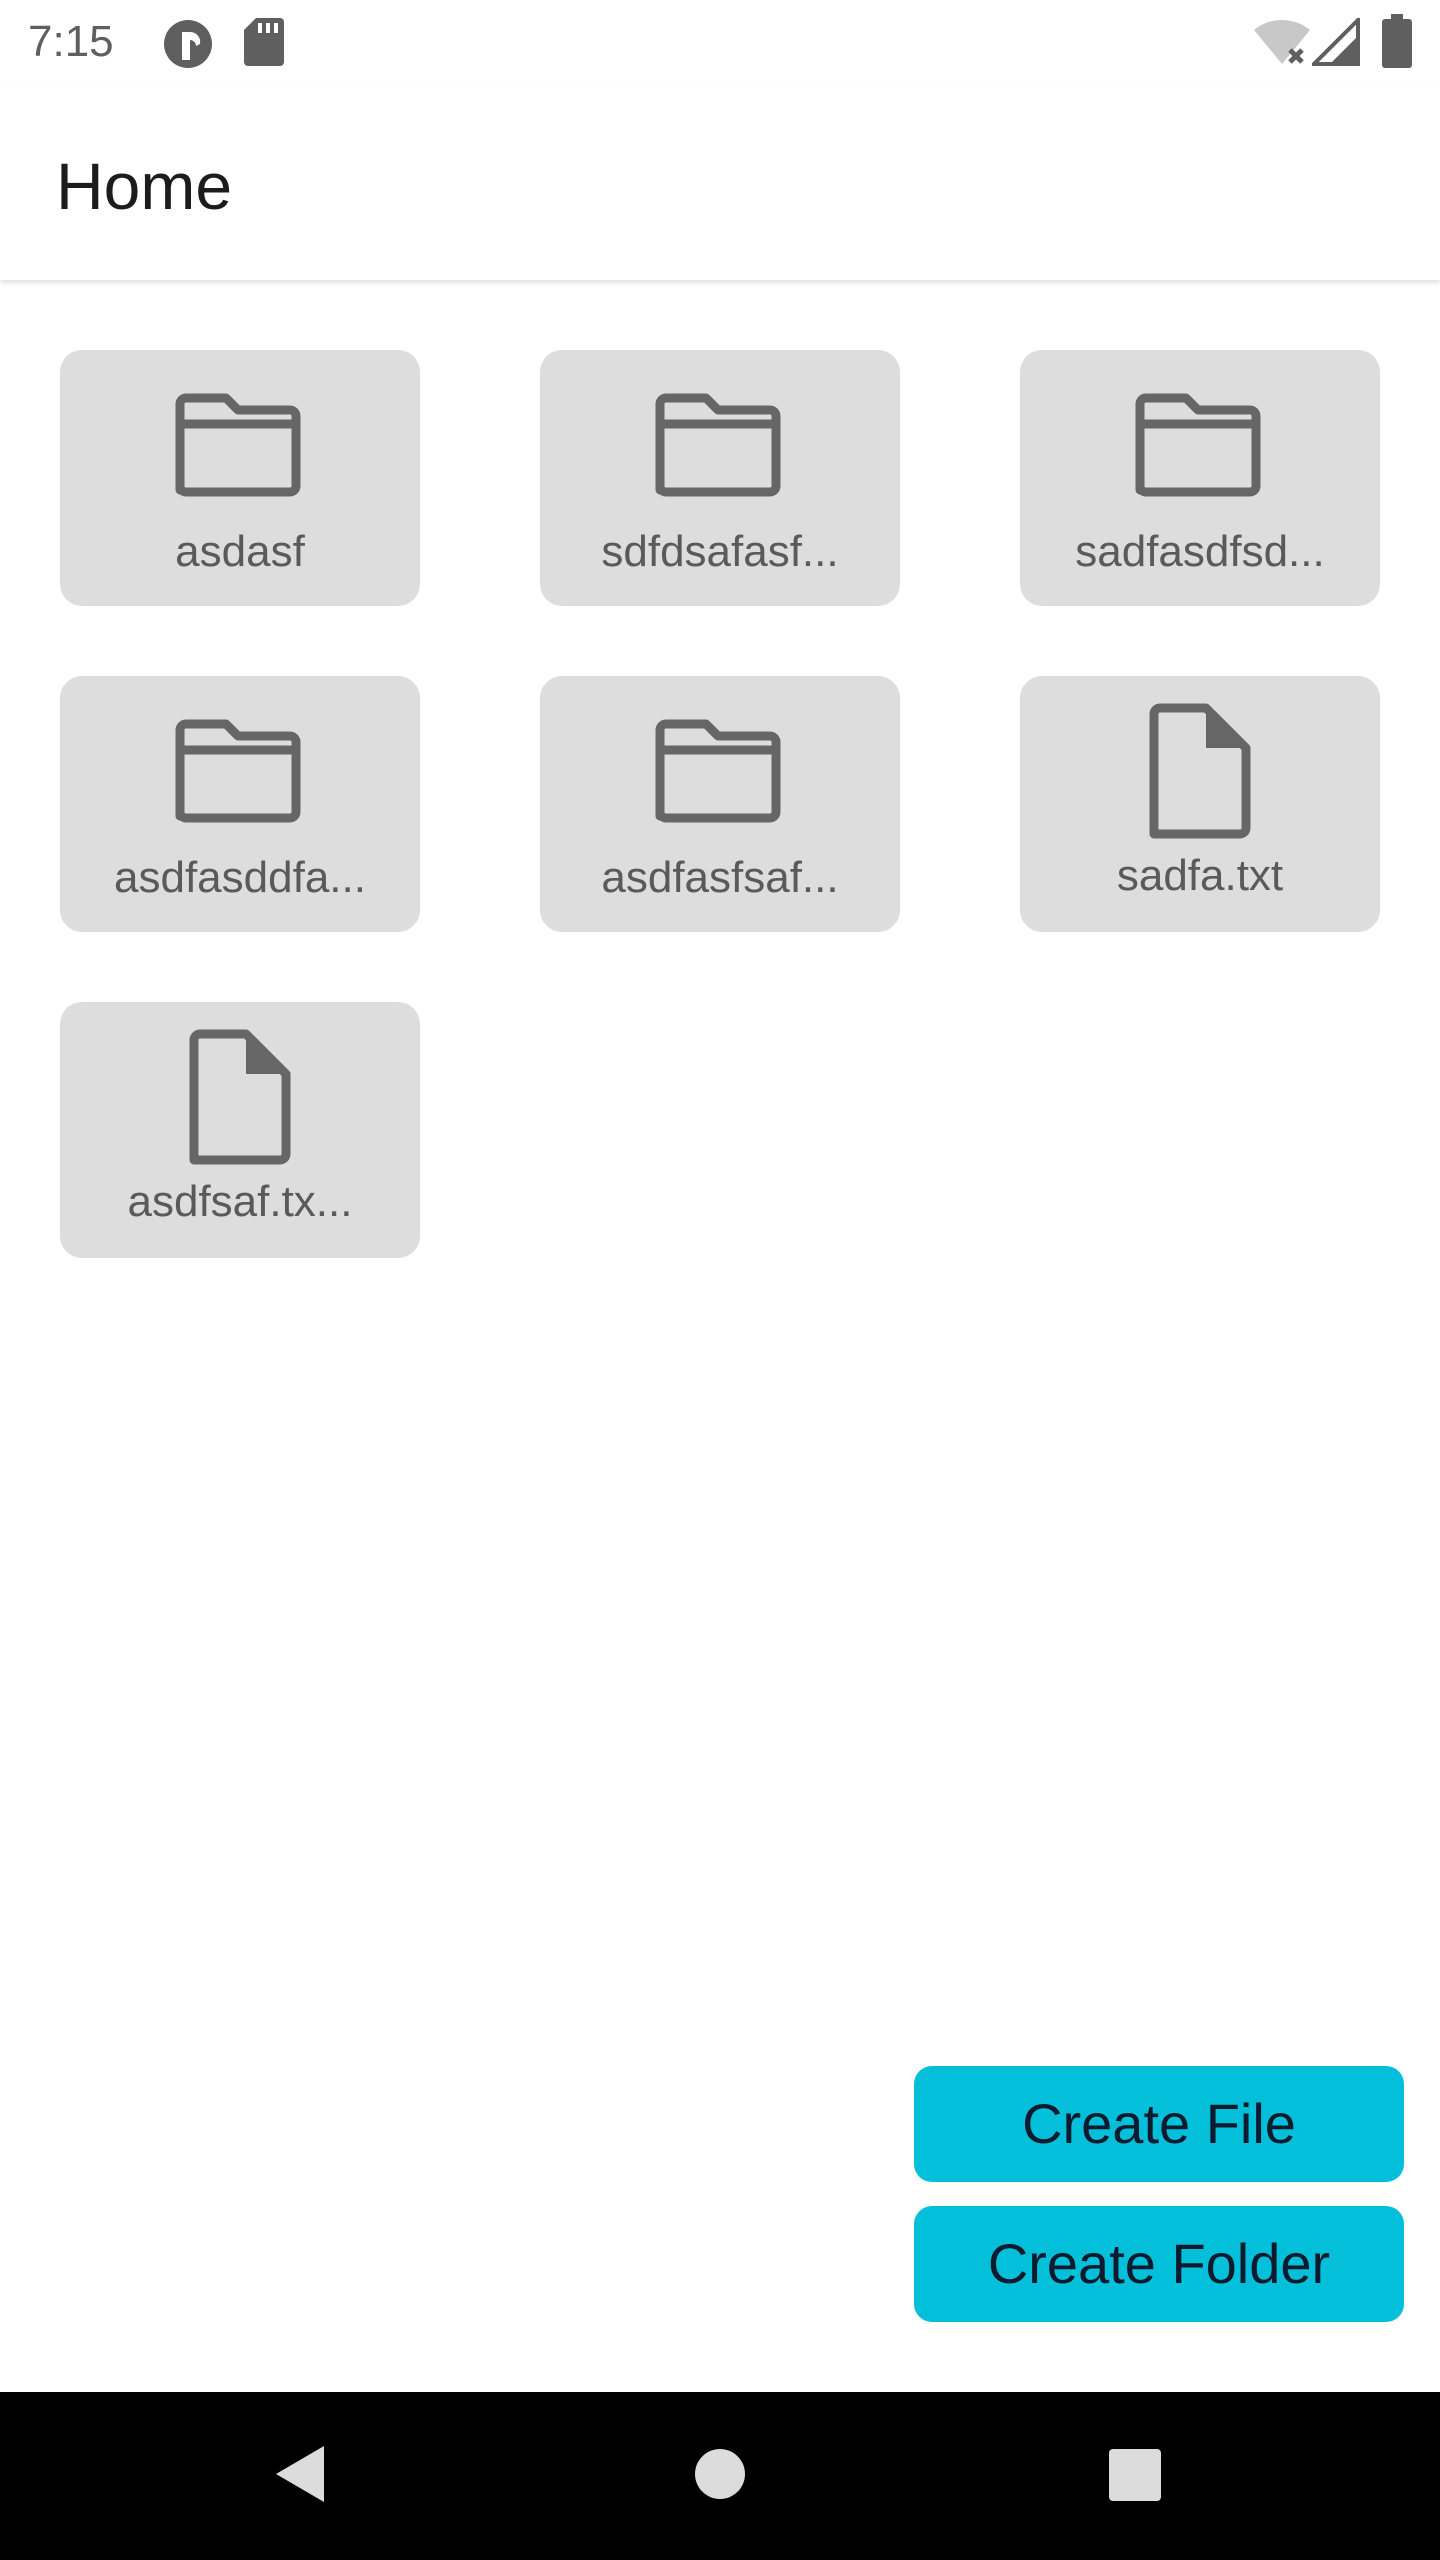  What do you see at coordinates (71, 41) in the screenshot?
I see `status-time: 7:15` at bounding box center [71, 41].